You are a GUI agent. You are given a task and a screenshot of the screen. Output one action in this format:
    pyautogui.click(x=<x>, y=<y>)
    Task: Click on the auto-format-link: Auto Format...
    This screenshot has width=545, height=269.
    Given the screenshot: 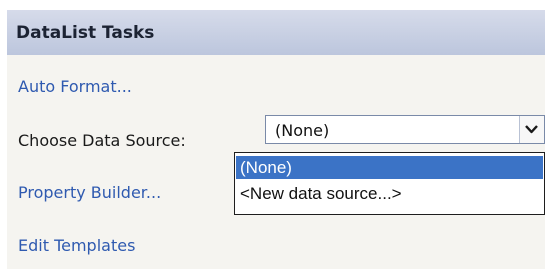 What is the action you would take?
    pyautogui.click(x=75, y=86)
    